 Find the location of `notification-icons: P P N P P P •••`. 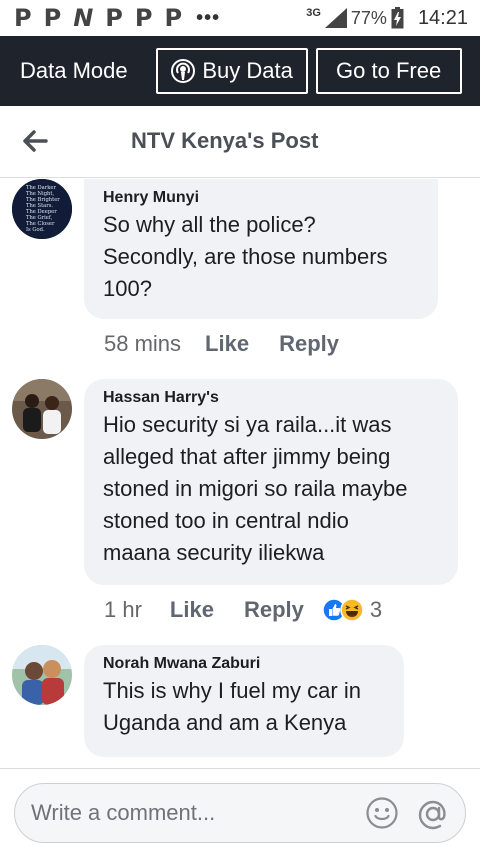

notification-icons: P P N P P P ••• is located at coordinates (117, 18).